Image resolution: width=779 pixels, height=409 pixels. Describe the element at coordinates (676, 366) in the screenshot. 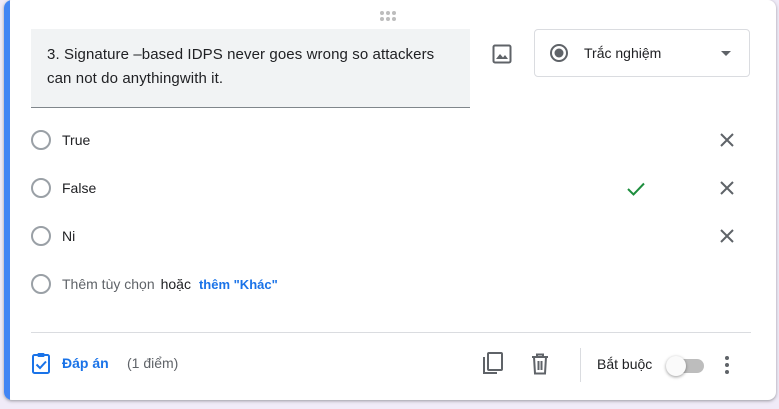

I see `toggle-thumb` at that location.